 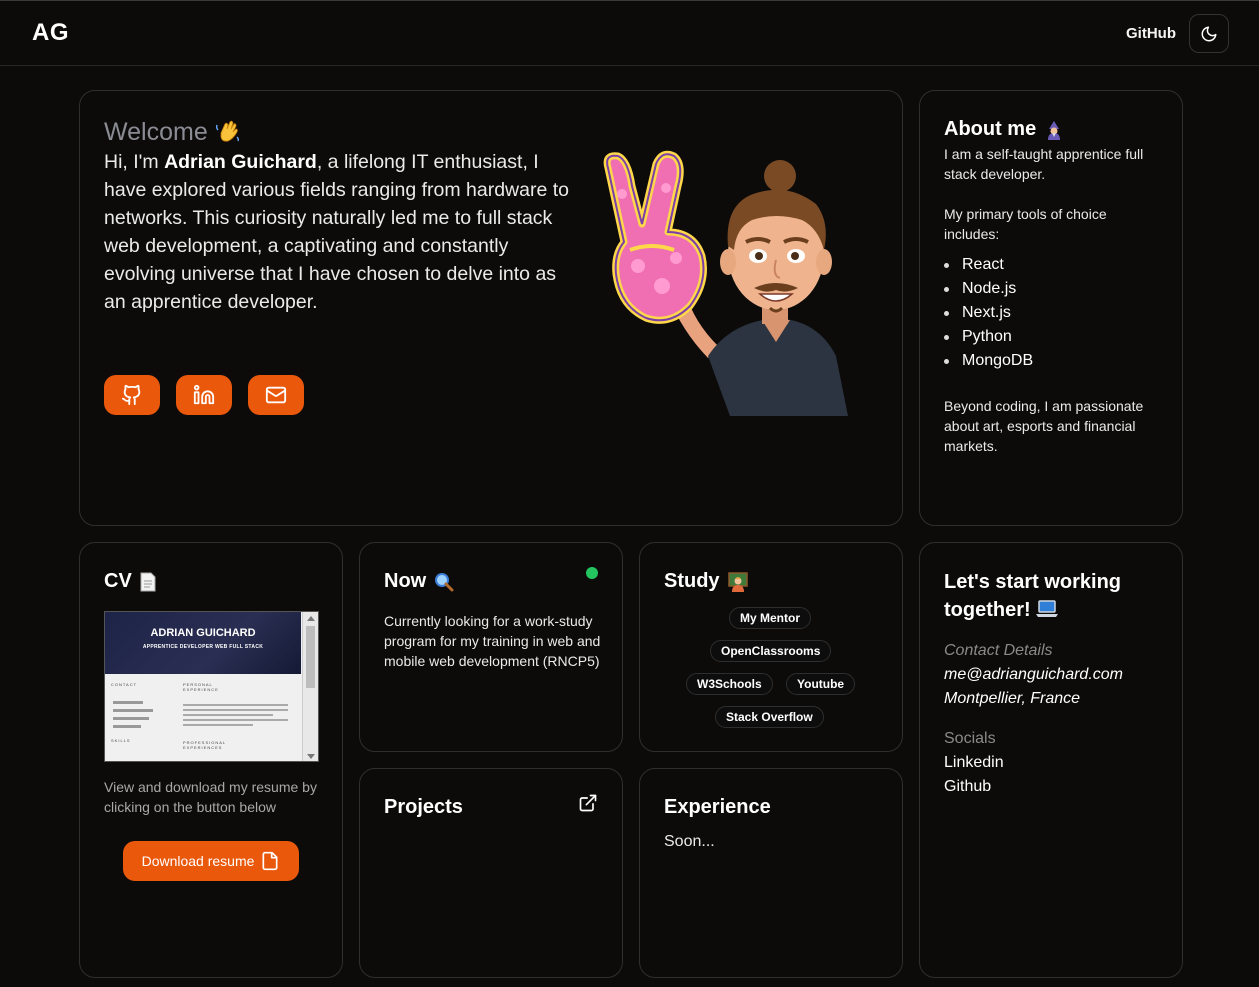 What do you see at coordinates (198, 861) in the screenshot?
I see `download-label: Download resume` at bounding box center [198, 861].